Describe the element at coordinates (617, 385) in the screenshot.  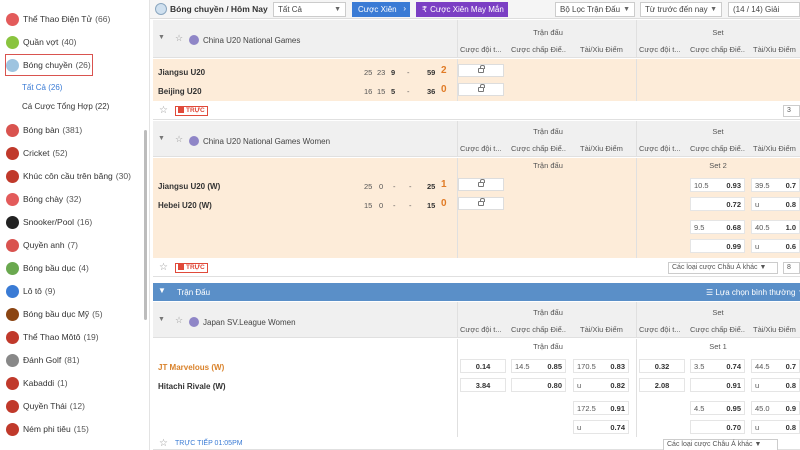
I see `odds-value: 0.82` at that location.